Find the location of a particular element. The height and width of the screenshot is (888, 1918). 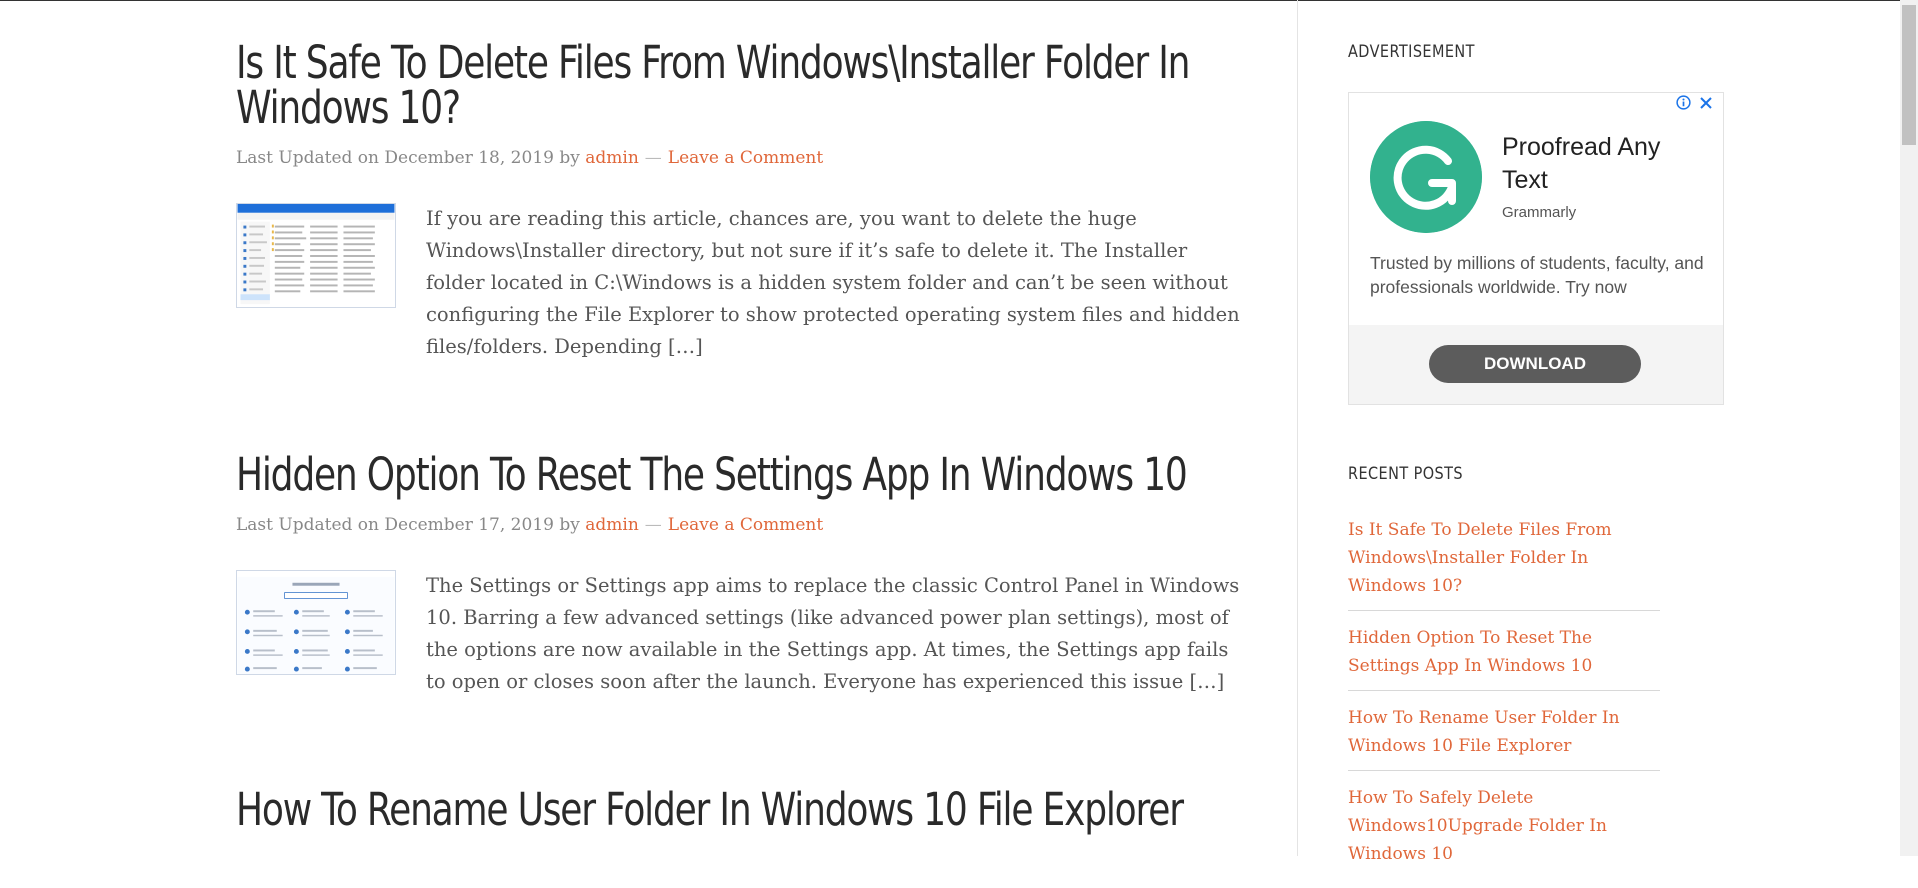

download-button: DOWNLOAD is located at coordinates (1535, 364).